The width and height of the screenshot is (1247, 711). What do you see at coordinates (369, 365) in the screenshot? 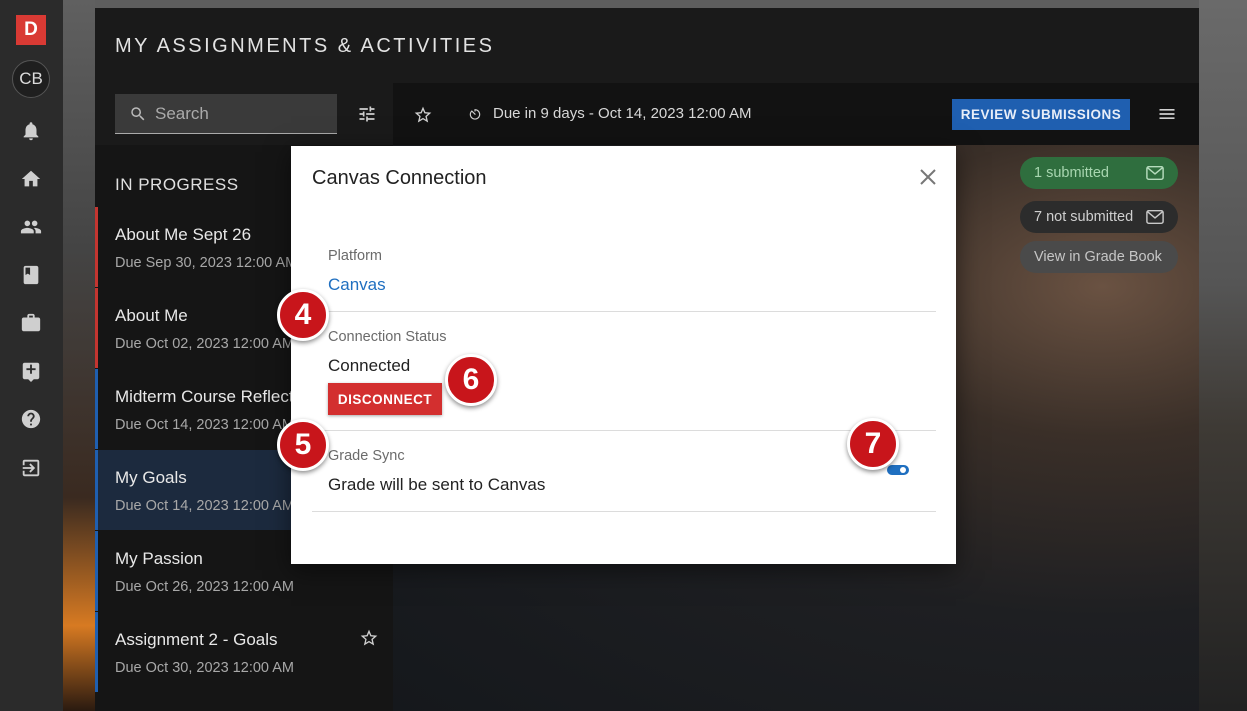
I see `connection-status-value: Connected` at bounding box center [369, 365].